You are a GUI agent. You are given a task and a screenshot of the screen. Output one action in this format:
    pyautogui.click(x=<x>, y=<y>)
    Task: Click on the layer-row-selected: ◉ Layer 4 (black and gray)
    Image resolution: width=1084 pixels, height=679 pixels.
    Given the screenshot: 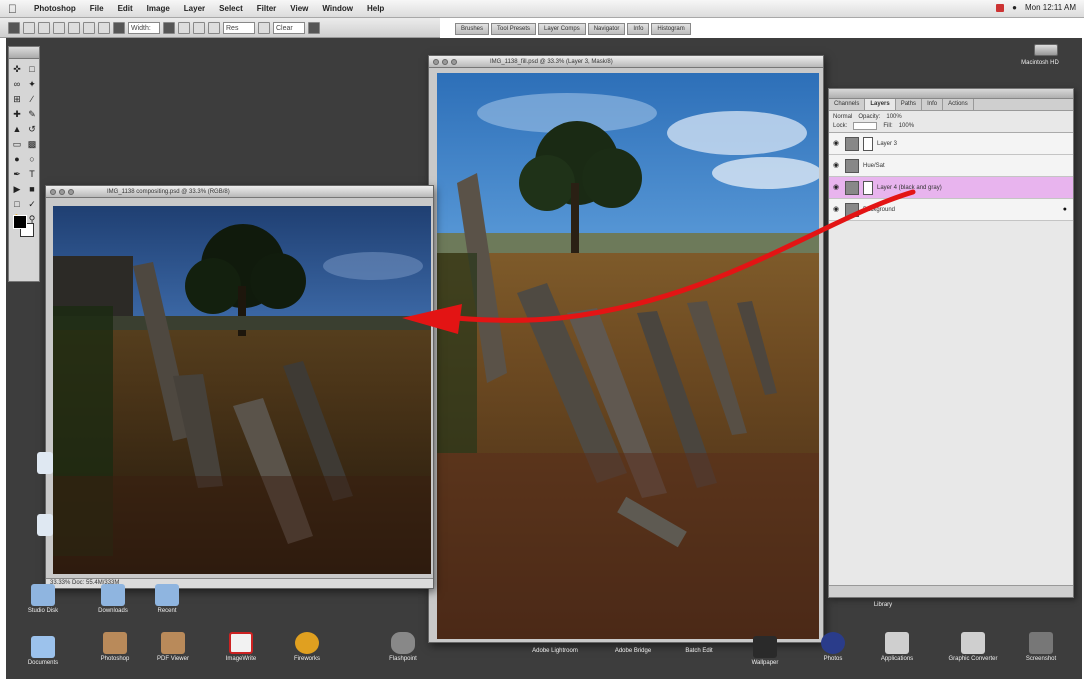 What is the action you would take?
    pyautogui.click(x=951, y=188)
    